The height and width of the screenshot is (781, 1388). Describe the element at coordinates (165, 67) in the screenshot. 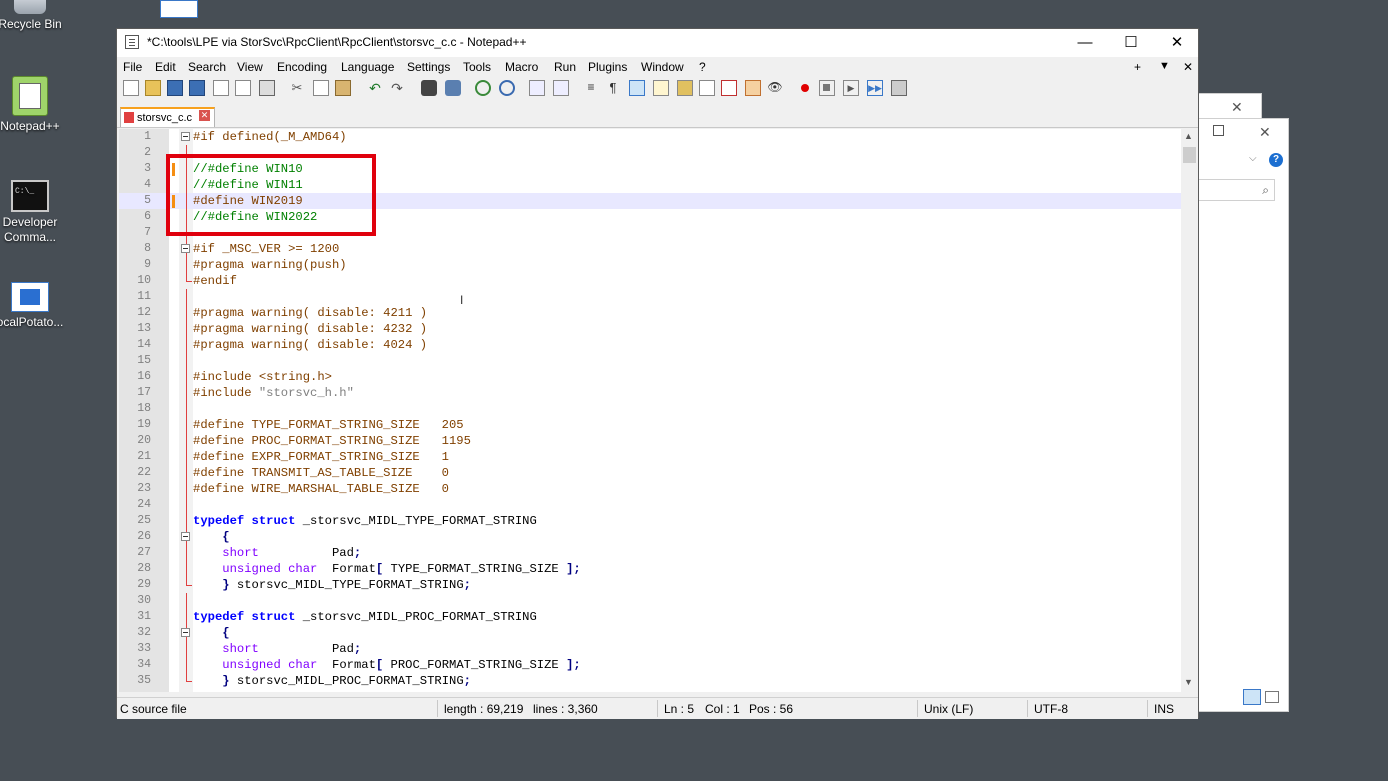

I see `menu-edit: Edit` at that location.